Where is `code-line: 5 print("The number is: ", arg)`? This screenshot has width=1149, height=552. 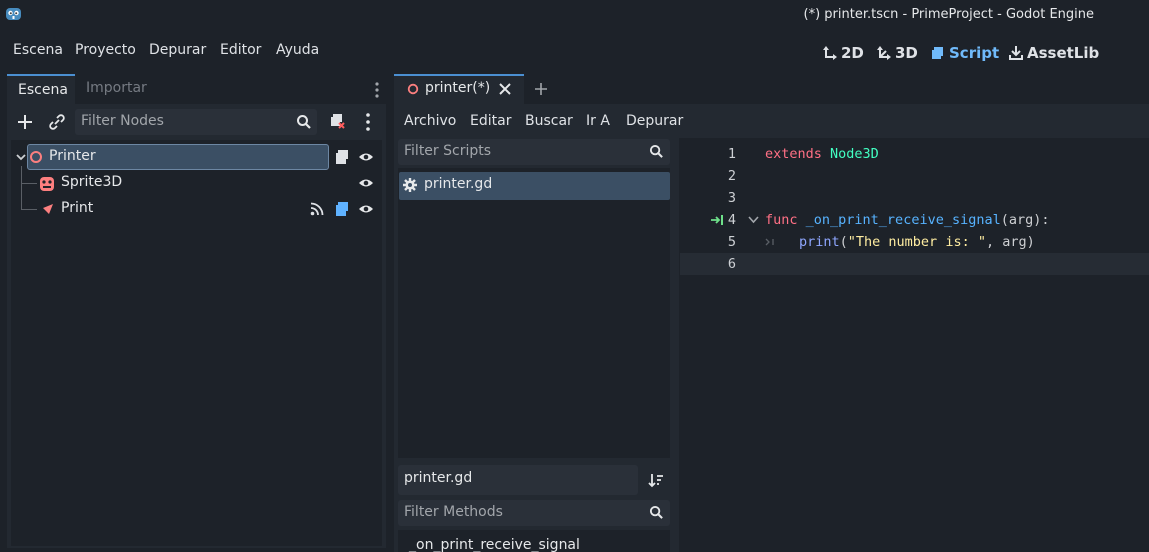
code-line: 5 print("The number is: ", arg) is located at coordinates (914, 242).